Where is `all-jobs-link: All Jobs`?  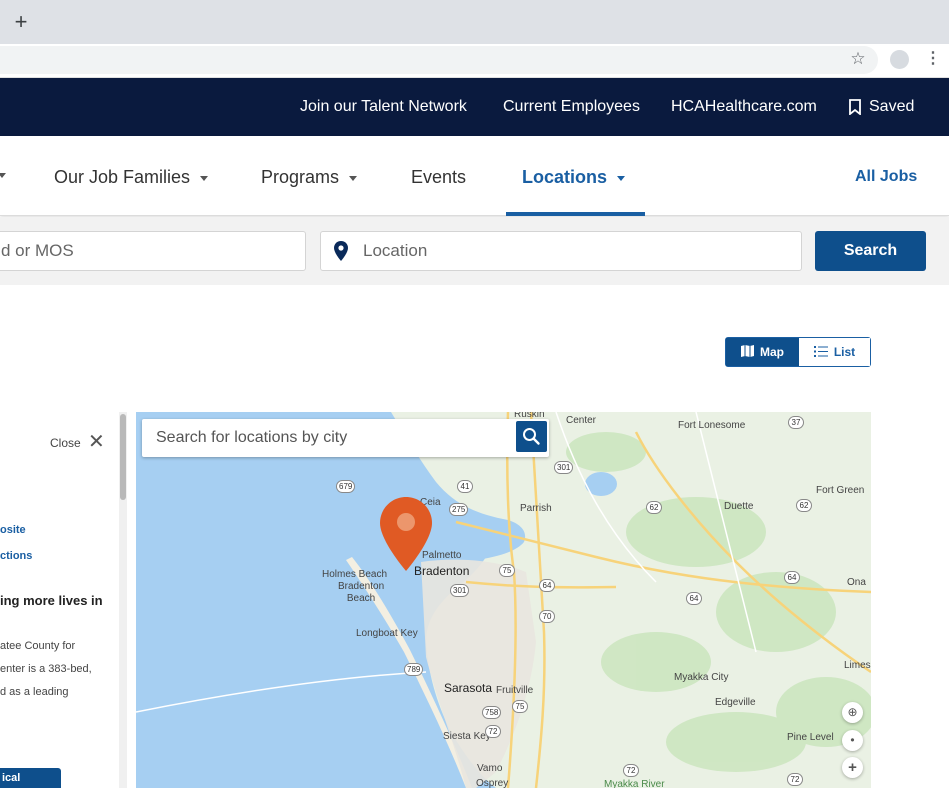
all-jobs-link: All Jobs is located at coordinates (886, 177).